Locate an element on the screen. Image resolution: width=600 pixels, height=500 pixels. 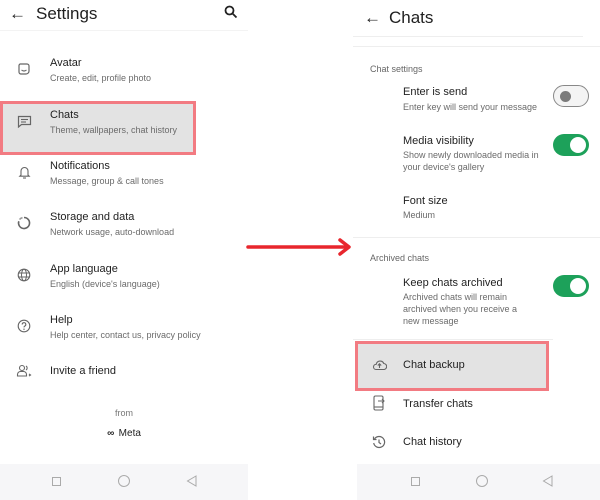
item-label: Storage and data is located at coordinates (92, 217).